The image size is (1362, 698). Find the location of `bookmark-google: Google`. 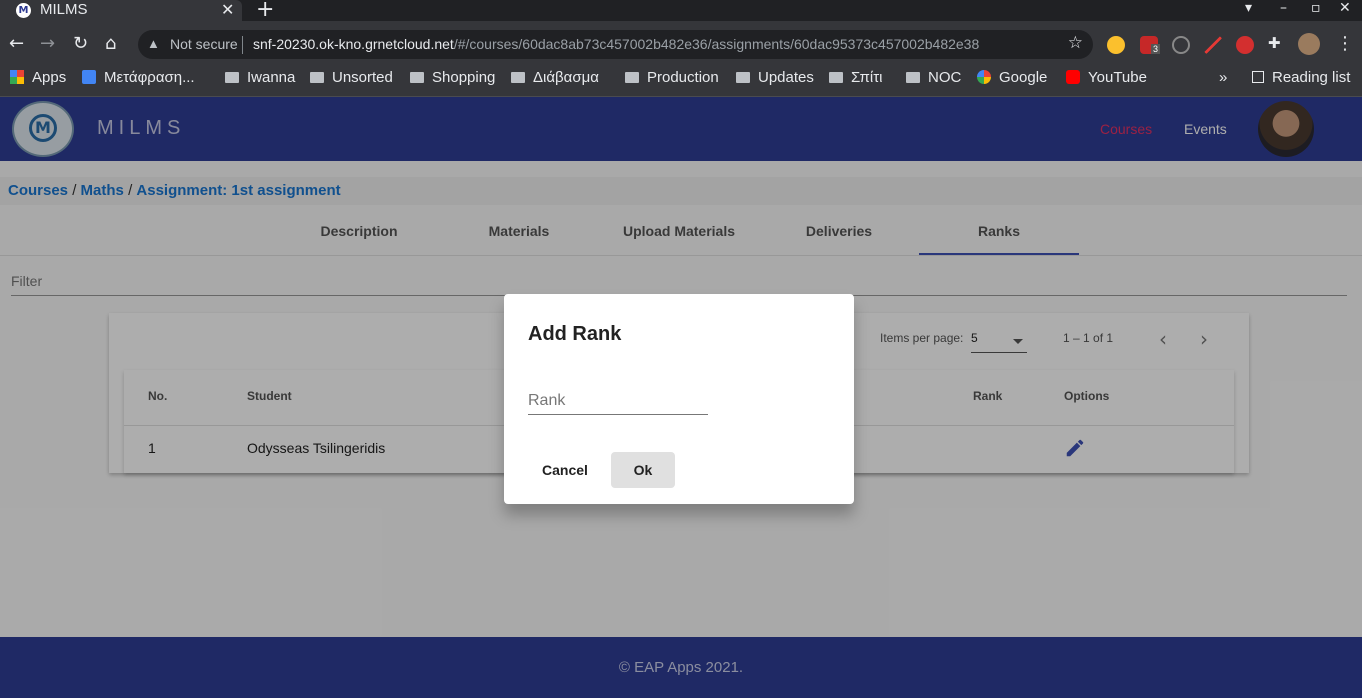

bookmark-google: Google is located at coordinates (1012, 77).